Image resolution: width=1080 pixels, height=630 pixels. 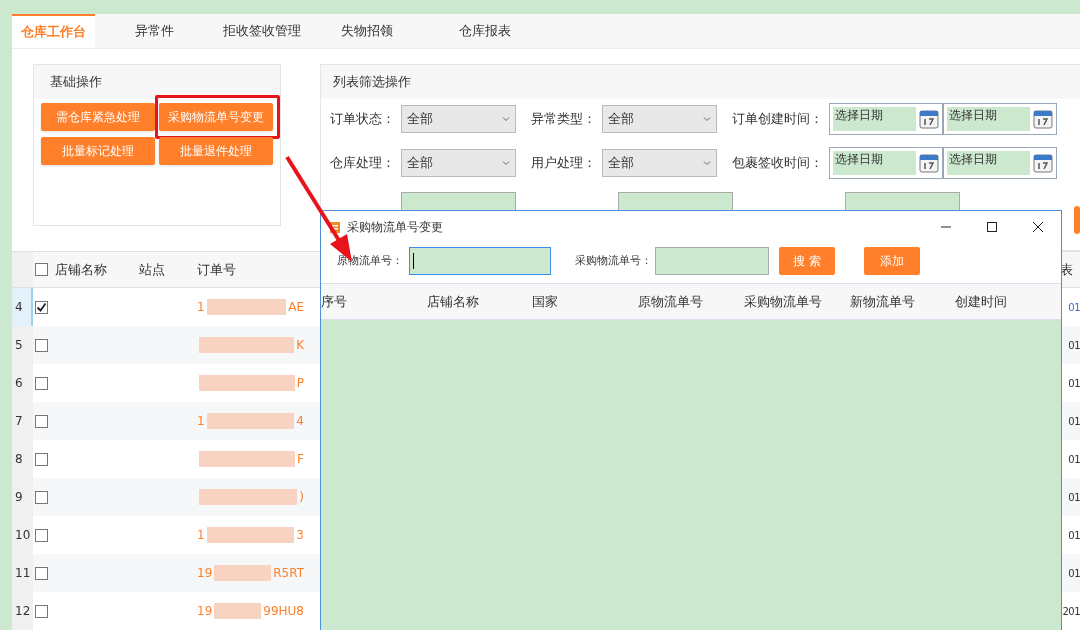 What do you see at coordinates (22, 383) in the screenshot?
I see `row-number: 6` at bounding box center [22, 383].